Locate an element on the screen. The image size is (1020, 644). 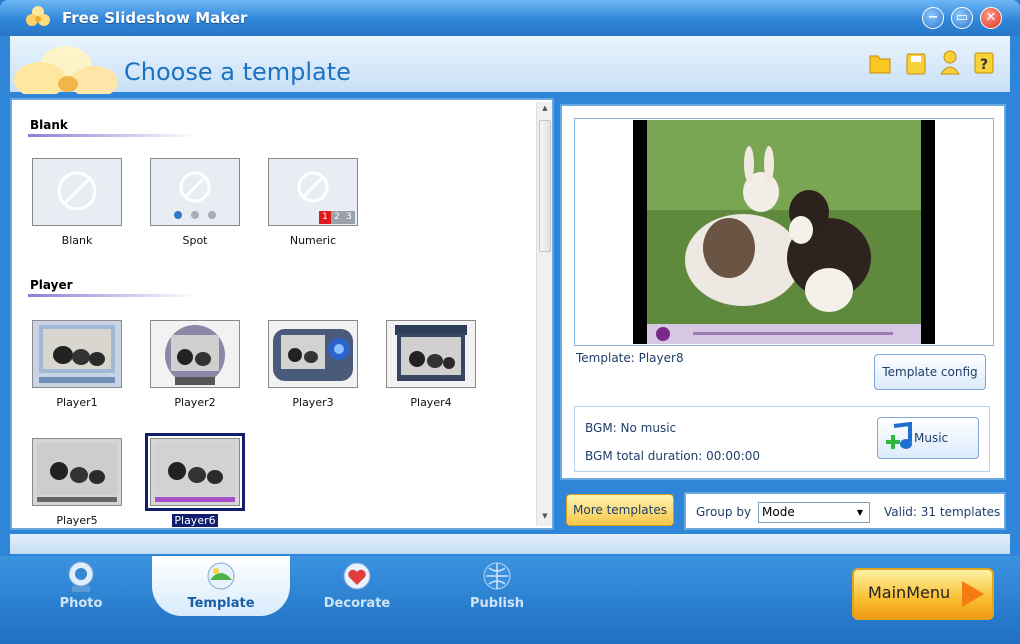
template-label: Player5 is located at coordinates (77, 520).